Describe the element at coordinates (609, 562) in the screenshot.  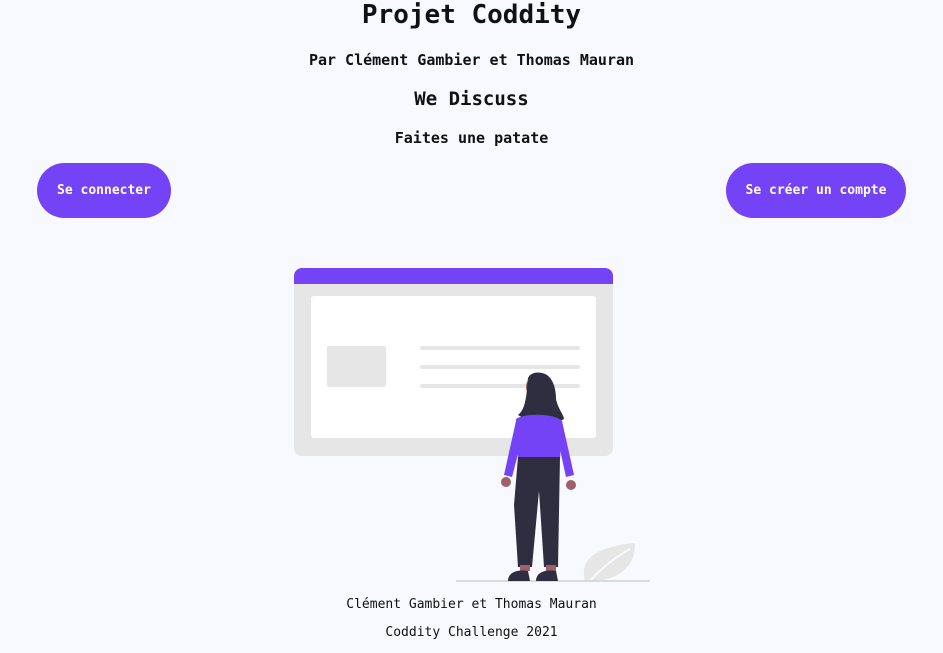
I see `plant-graphic` at that location.